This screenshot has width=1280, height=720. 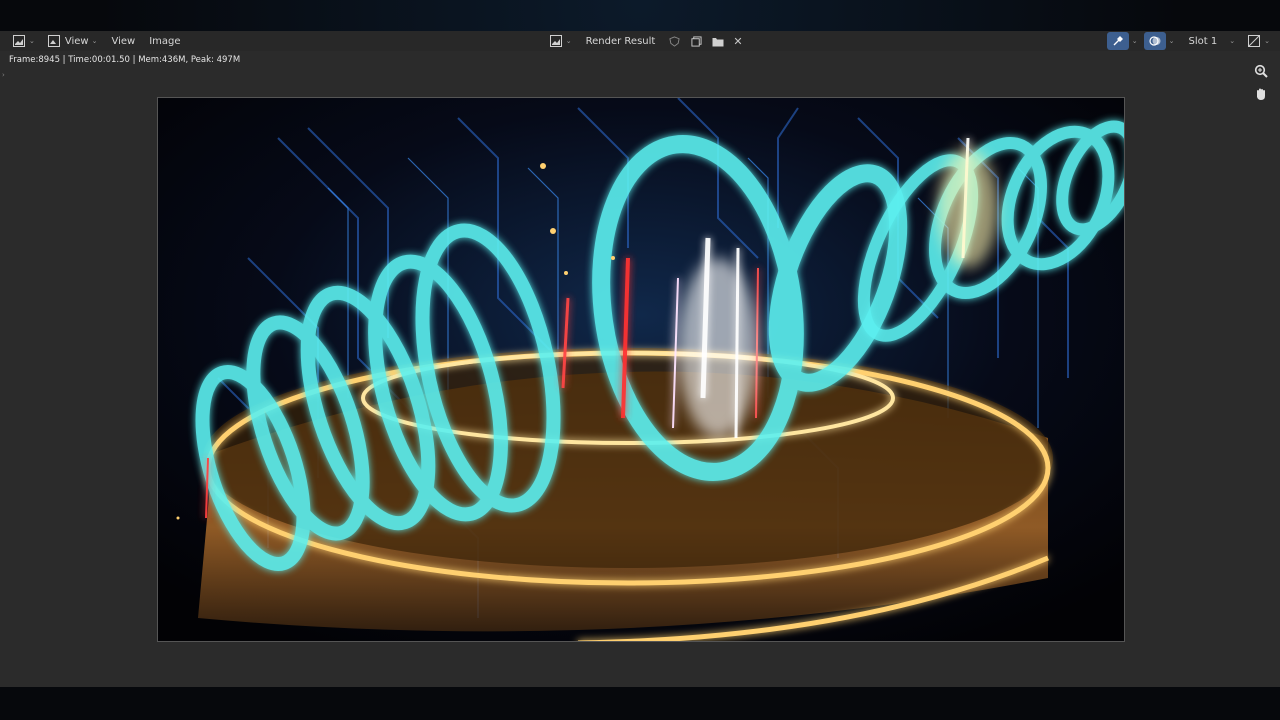 I want to click on new-image-button, so click(x=696, y=41).